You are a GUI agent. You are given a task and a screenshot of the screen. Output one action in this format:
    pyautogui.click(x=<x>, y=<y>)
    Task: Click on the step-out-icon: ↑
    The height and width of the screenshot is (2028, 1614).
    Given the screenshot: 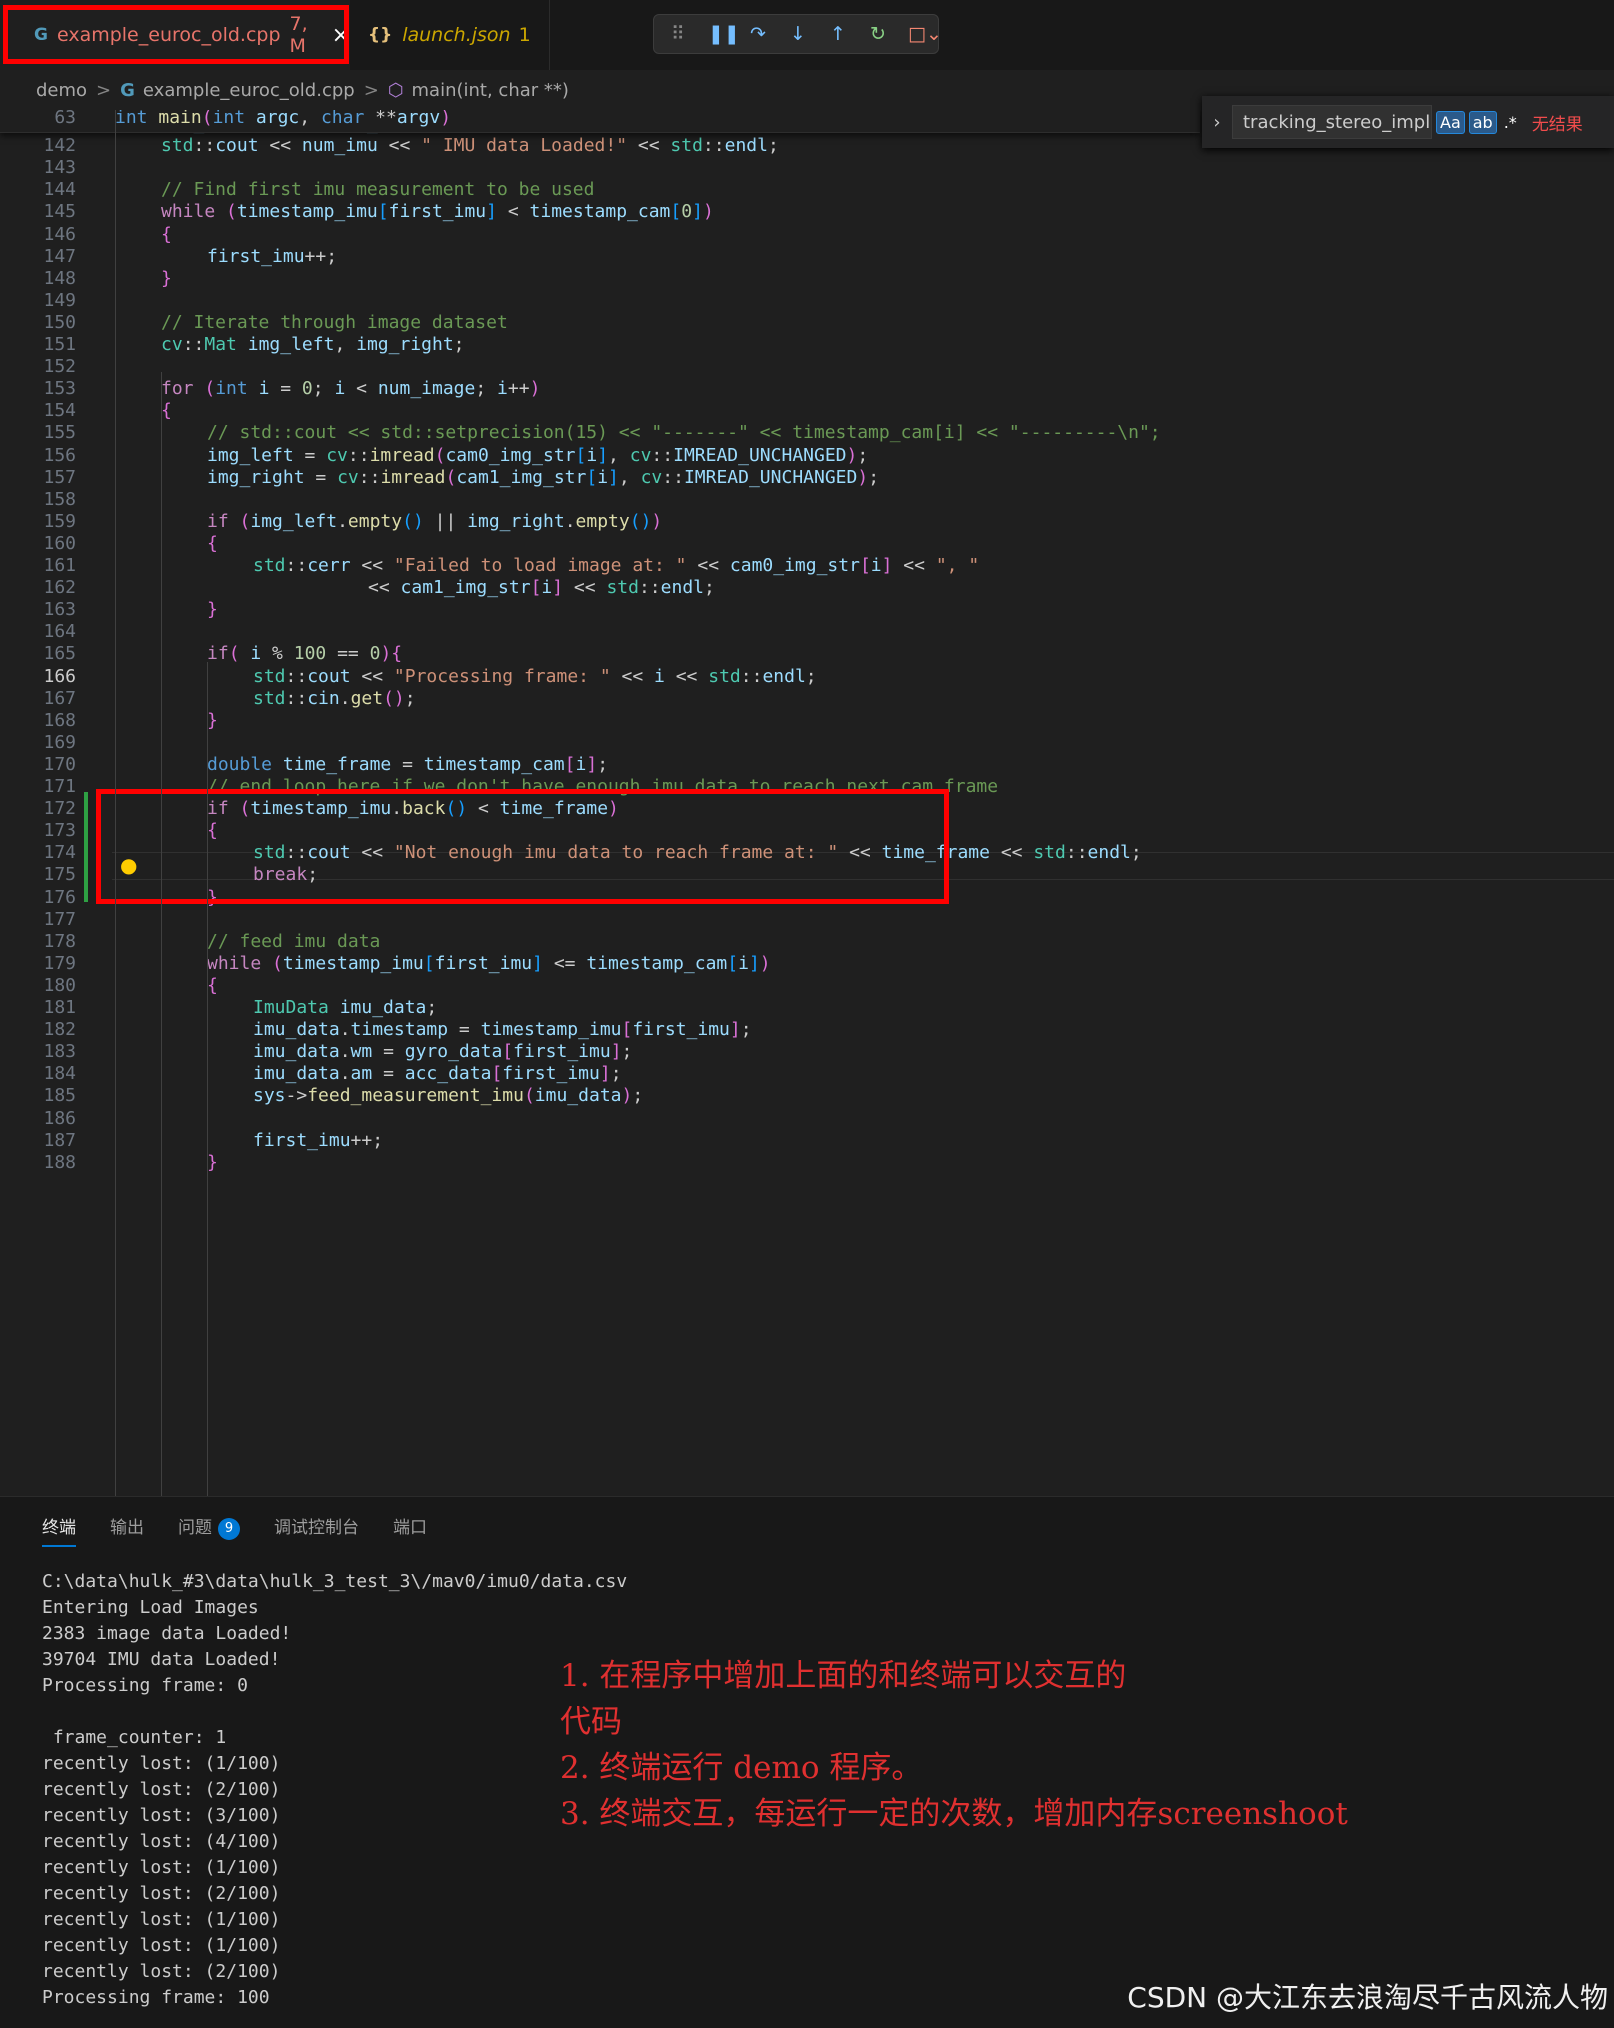 What is the action you would take?
    pyautogui.click(x=838, y=34)
    